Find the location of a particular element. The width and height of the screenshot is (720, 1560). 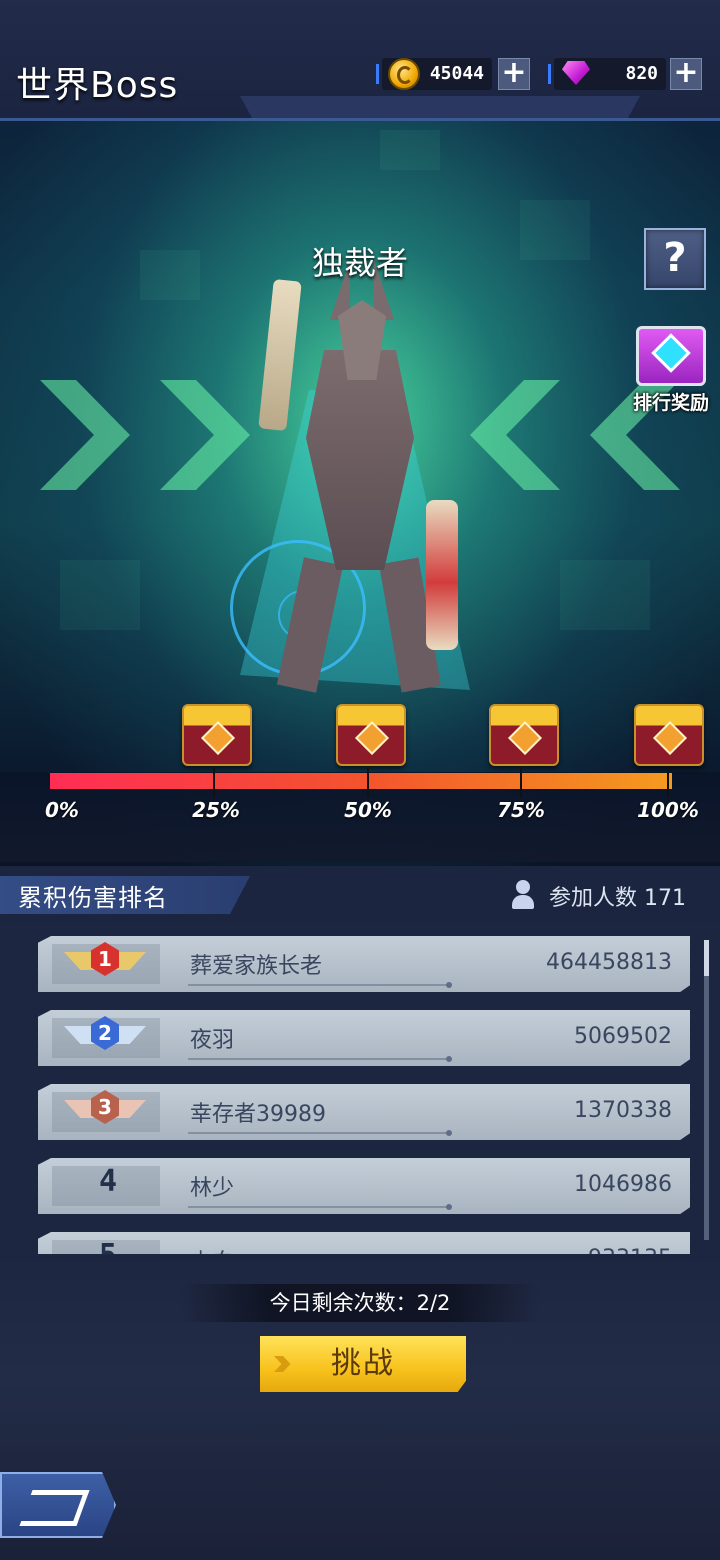

challenge-label: 挑战 is located at coordinates (363, 1363).